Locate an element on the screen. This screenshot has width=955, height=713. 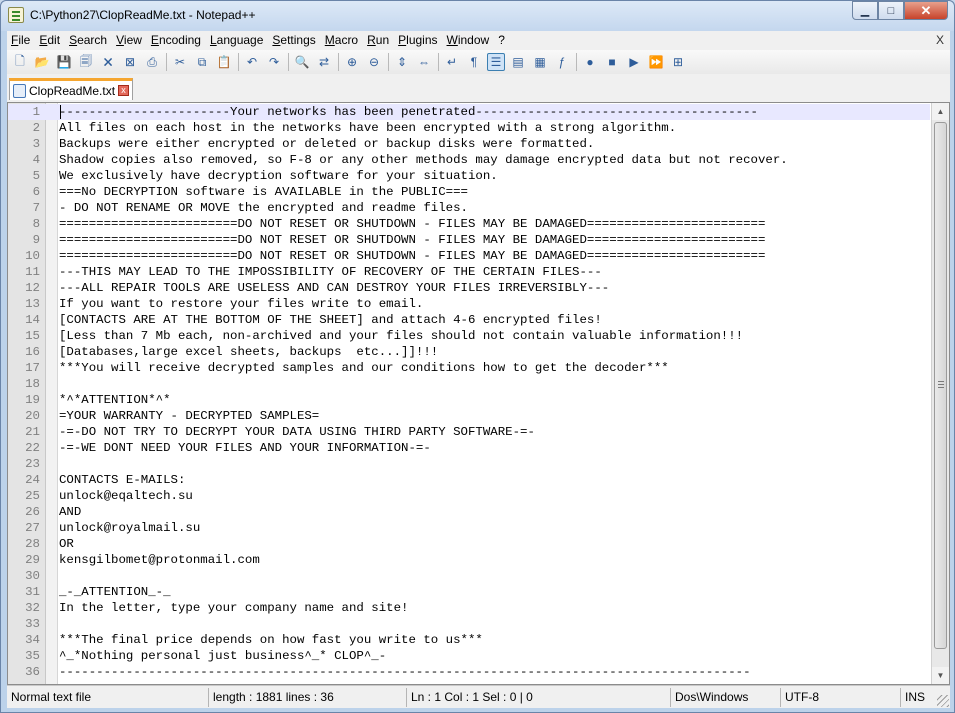
scroll-up-icon: ▲ is located at coordinates (940, 111).